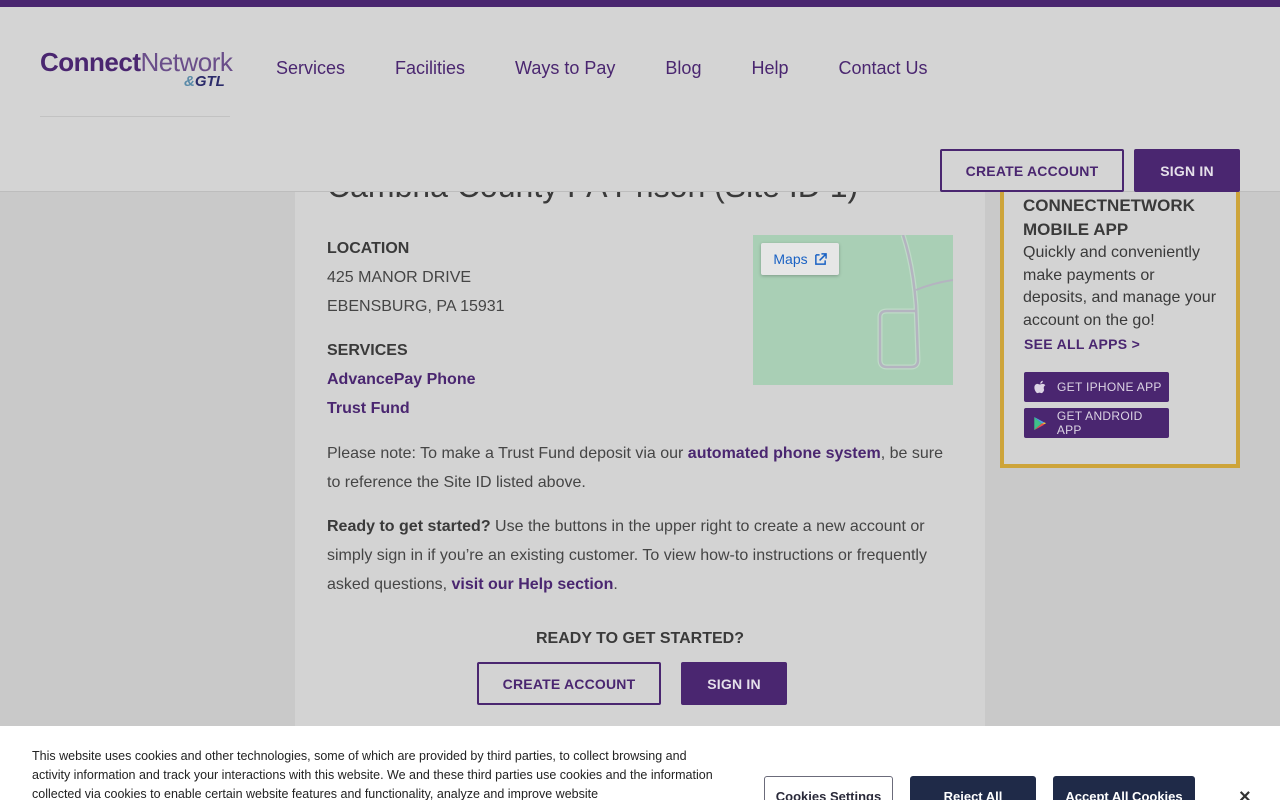 The height and width of the screenshot is (800, 1280). I want to click on maps-button: Maps, so click(800, 259).